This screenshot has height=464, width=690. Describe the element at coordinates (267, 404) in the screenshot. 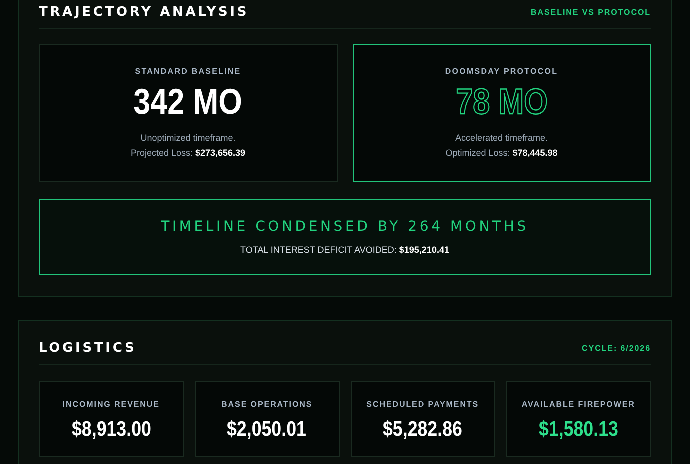

I see `stat-label: BASE OPERATIONS` at that location.